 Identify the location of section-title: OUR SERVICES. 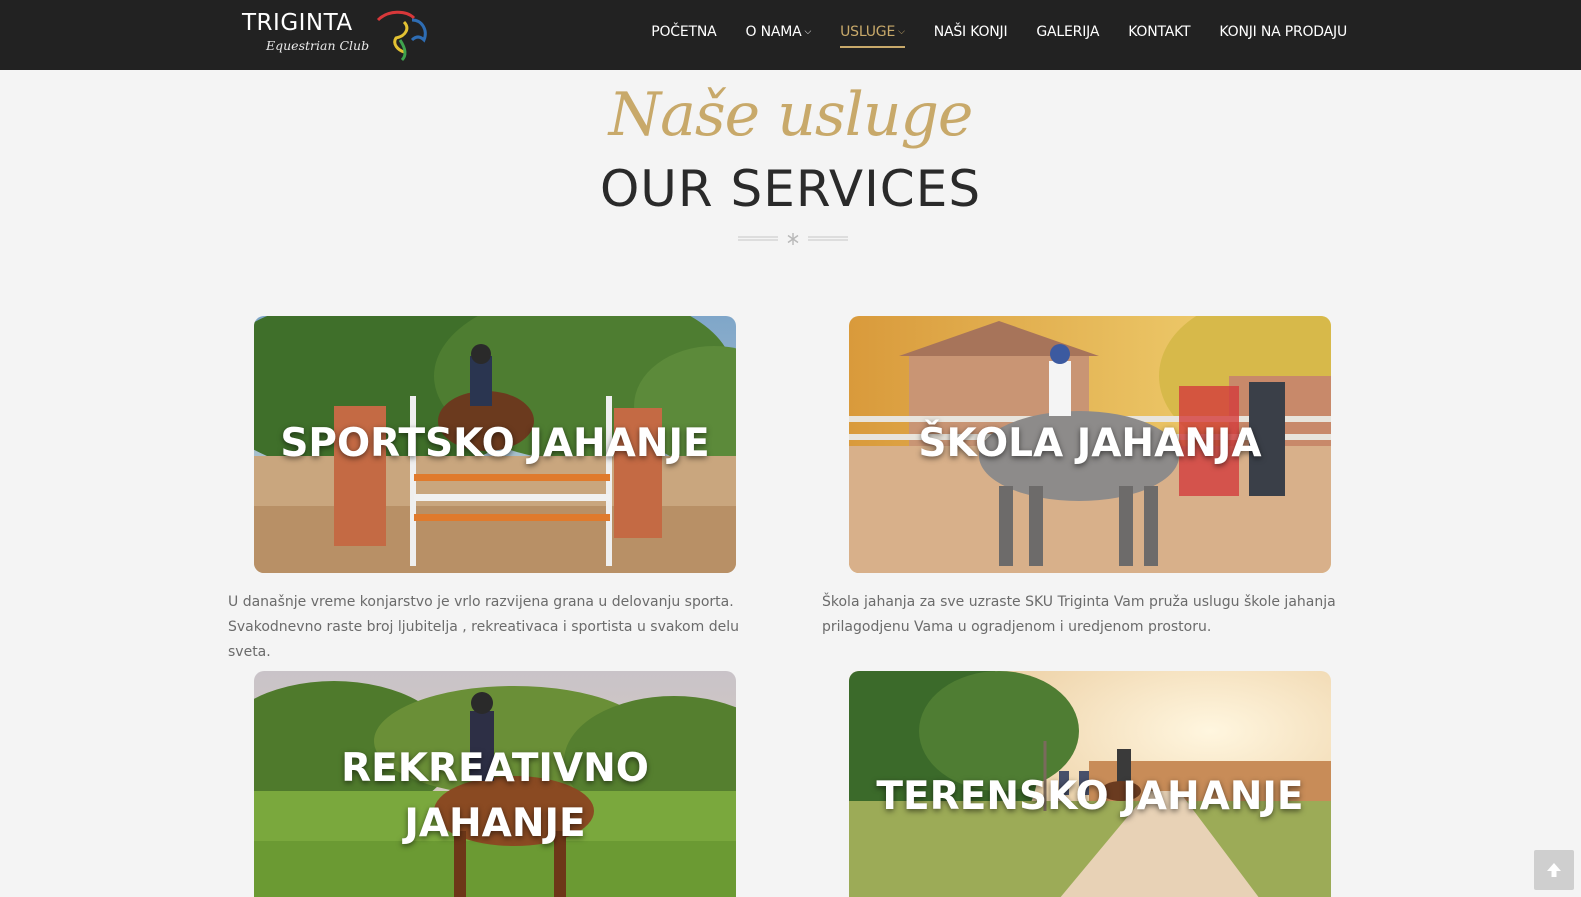
(790, 189).